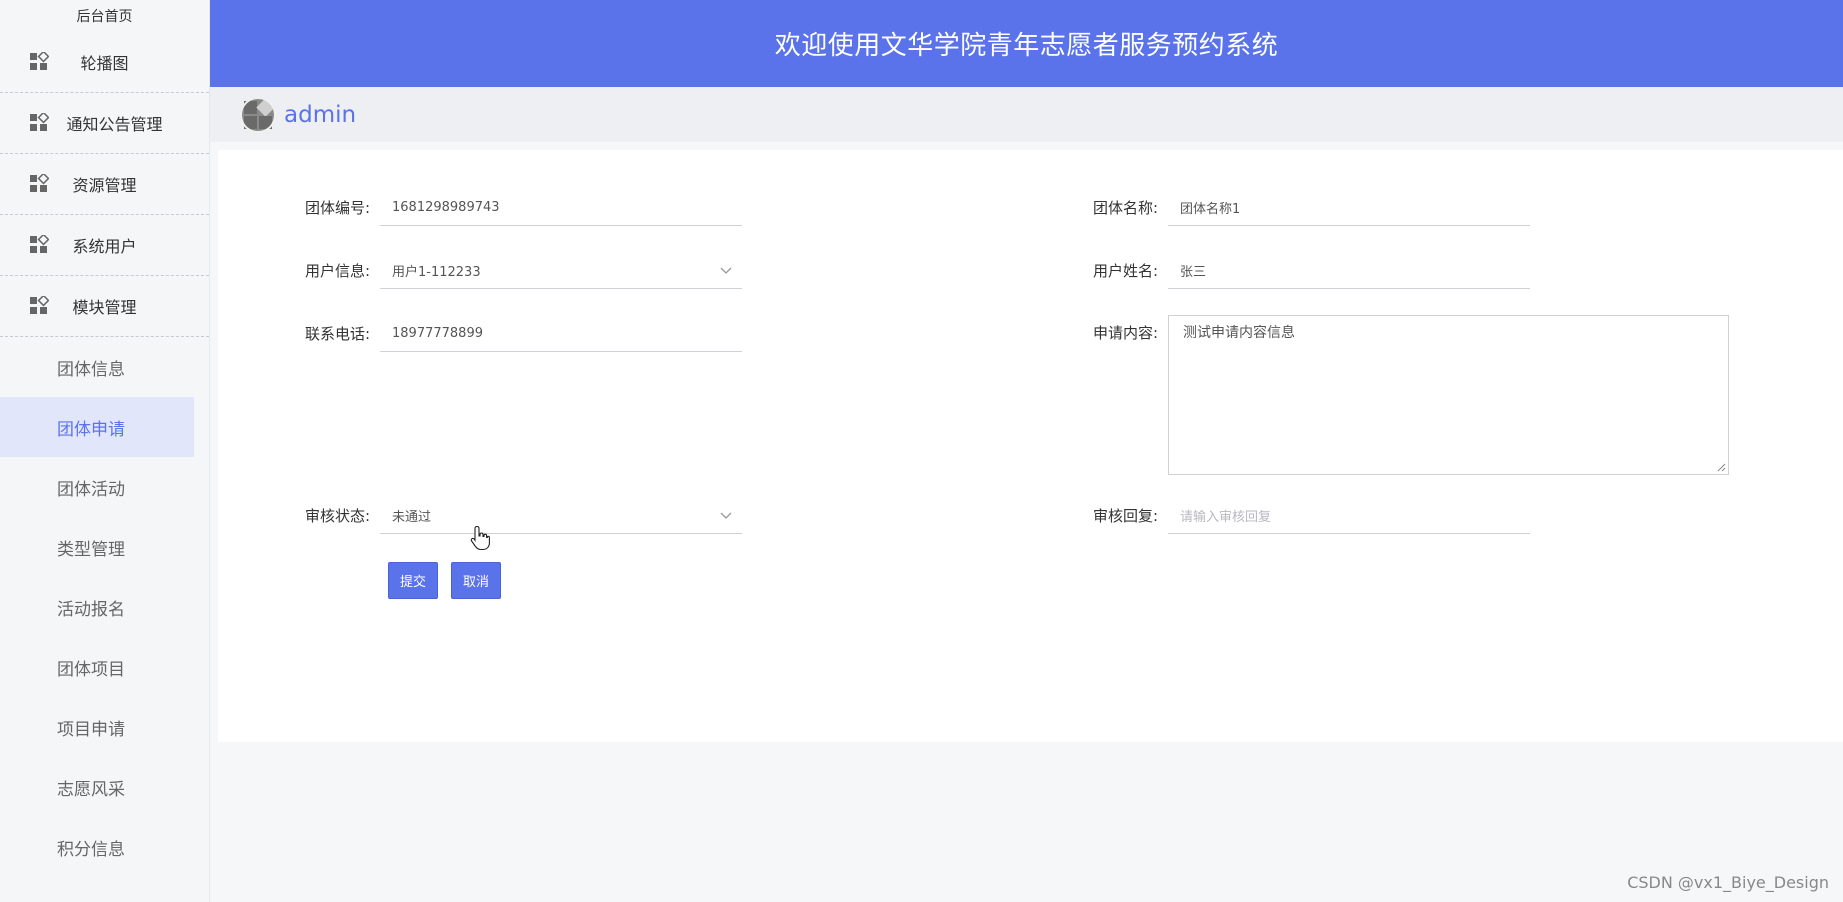 The height and width of the screenshot is (902, 1843). I want to click on top-header: 欢迎使用文华学院青年志愿者服务预约系统, so click(1026, 43).